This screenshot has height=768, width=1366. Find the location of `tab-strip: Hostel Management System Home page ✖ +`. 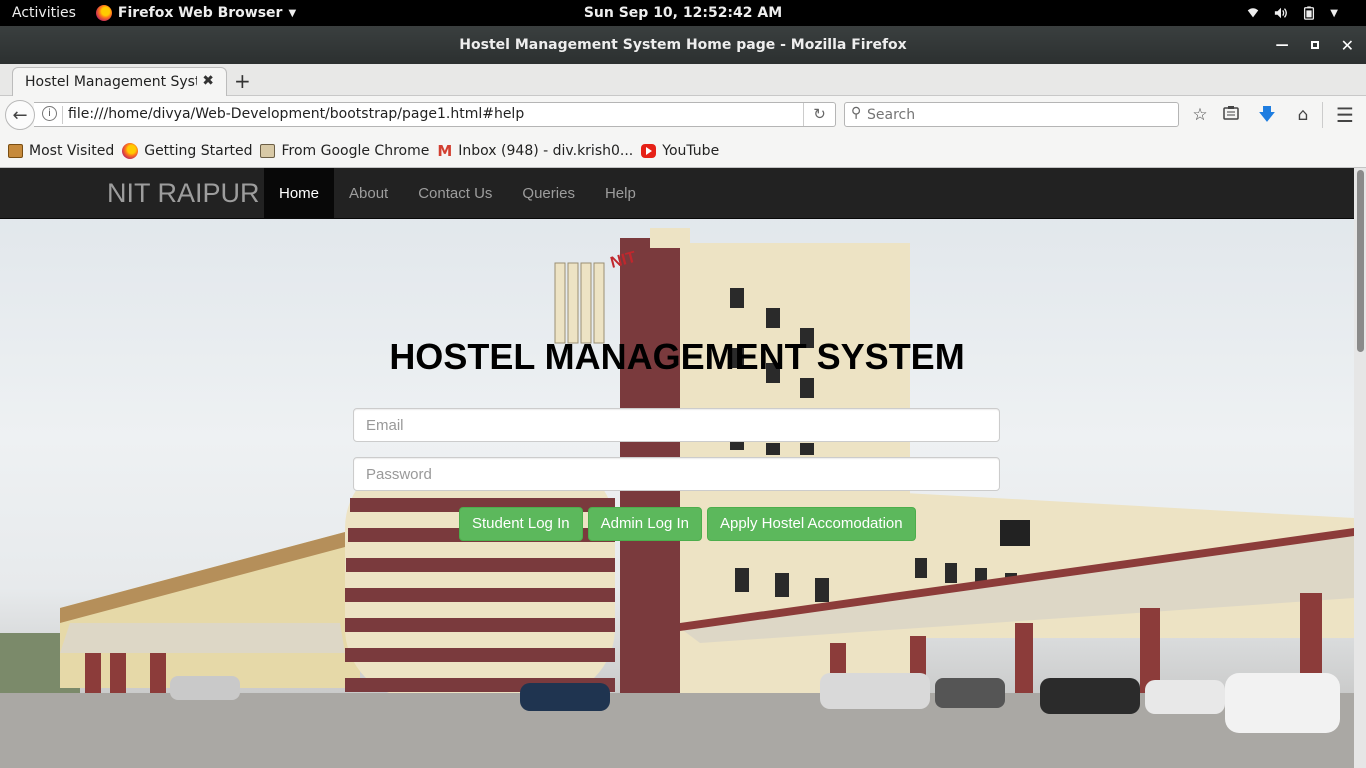

tab-strip: Hostel Management System Home page ✖ + is located at coordinates (683, 80).